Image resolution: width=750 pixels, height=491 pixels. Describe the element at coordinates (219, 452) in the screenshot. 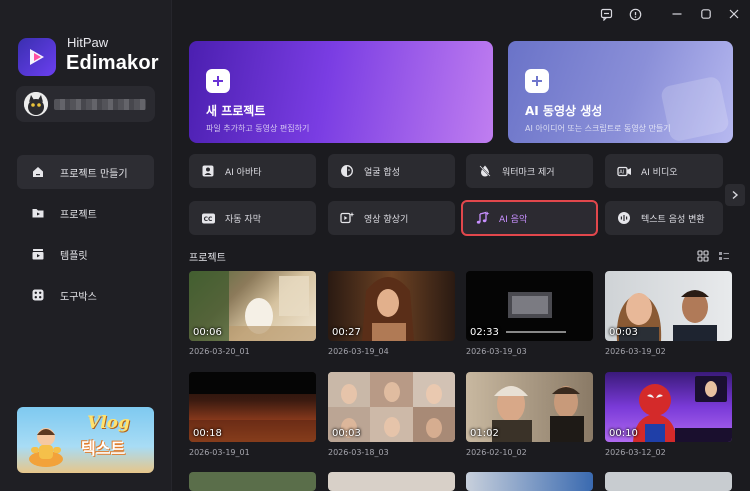

I see `project-name: 2026-03-19_01` at that location.